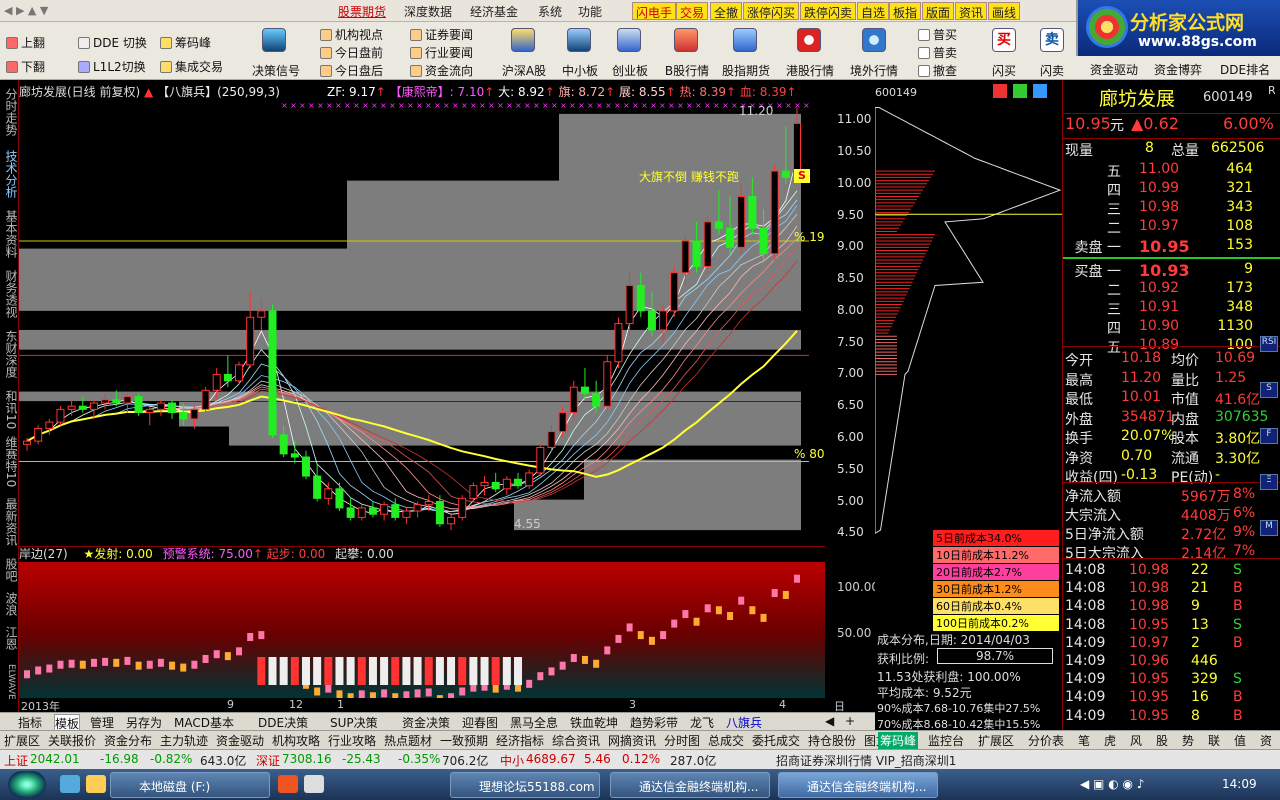  I want to click on flash-sell-icon: 卖, so click(1052, 40).